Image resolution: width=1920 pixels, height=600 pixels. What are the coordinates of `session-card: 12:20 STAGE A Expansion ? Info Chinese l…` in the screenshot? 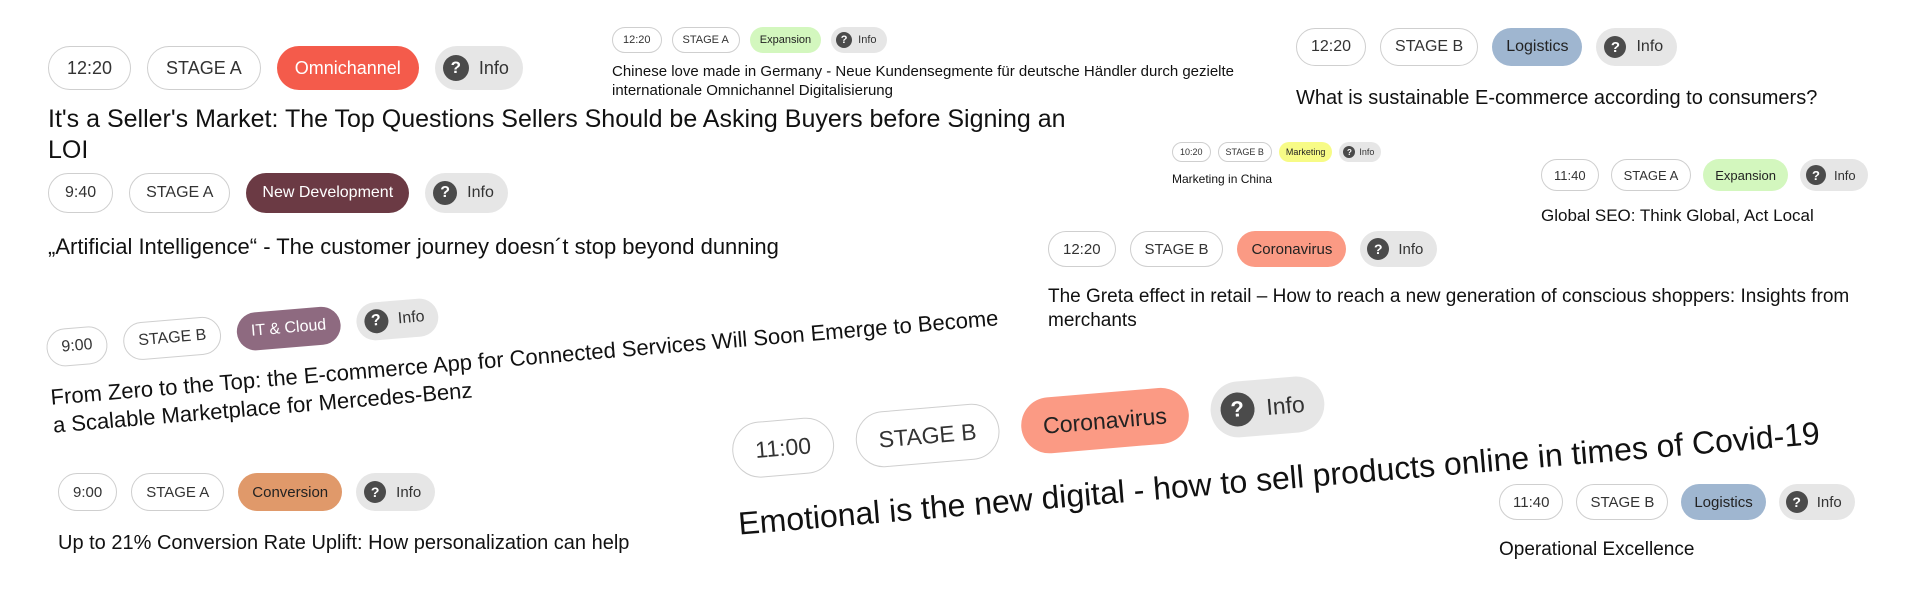 It's located at (947, 64).